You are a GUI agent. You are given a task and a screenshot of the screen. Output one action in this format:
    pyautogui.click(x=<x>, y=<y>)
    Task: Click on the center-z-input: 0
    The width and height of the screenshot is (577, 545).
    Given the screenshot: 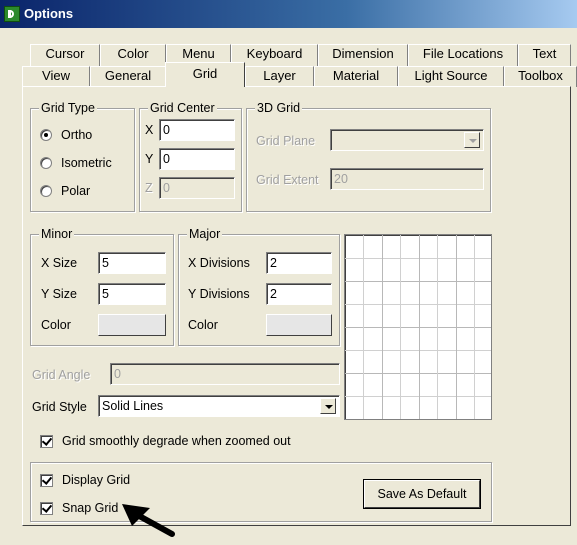 What is the action you would take?
    pyautogui.click(x=197, y=188)
    